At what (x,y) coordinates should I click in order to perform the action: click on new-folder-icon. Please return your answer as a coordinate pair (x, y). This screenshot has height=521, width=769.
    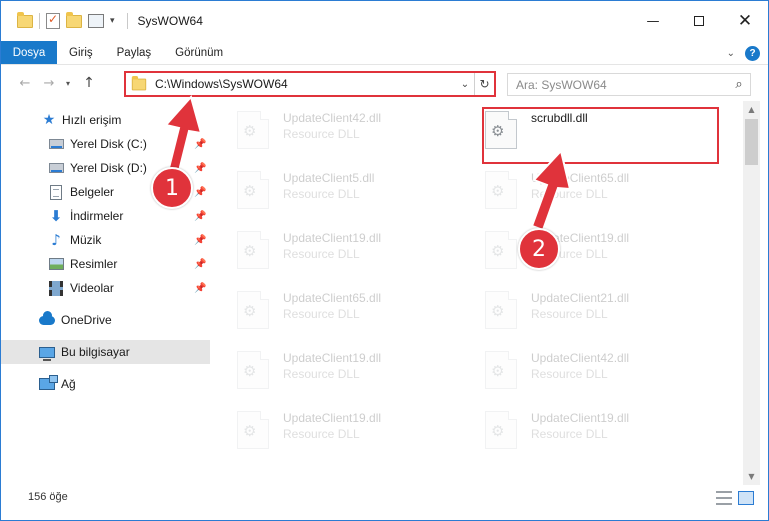
    Looking at the image, I should click on (74, 19).